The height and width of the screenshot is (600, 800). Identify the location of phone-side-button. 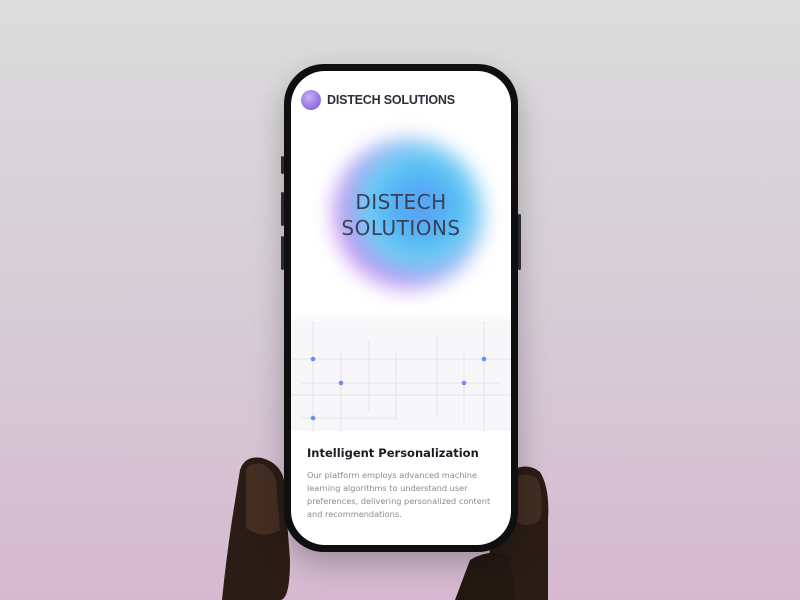
(282, 165).